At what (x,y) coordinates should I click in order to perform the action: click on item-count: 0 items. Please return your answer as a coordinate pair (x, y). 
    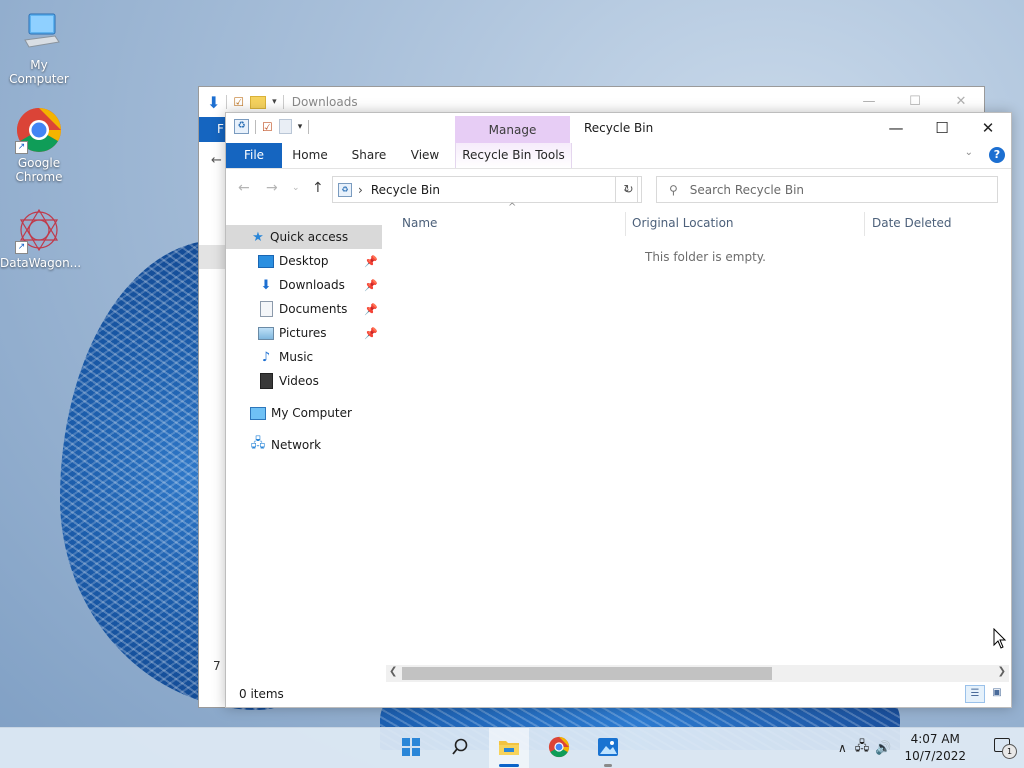
    Looking at the image, I should click on (261, 694).